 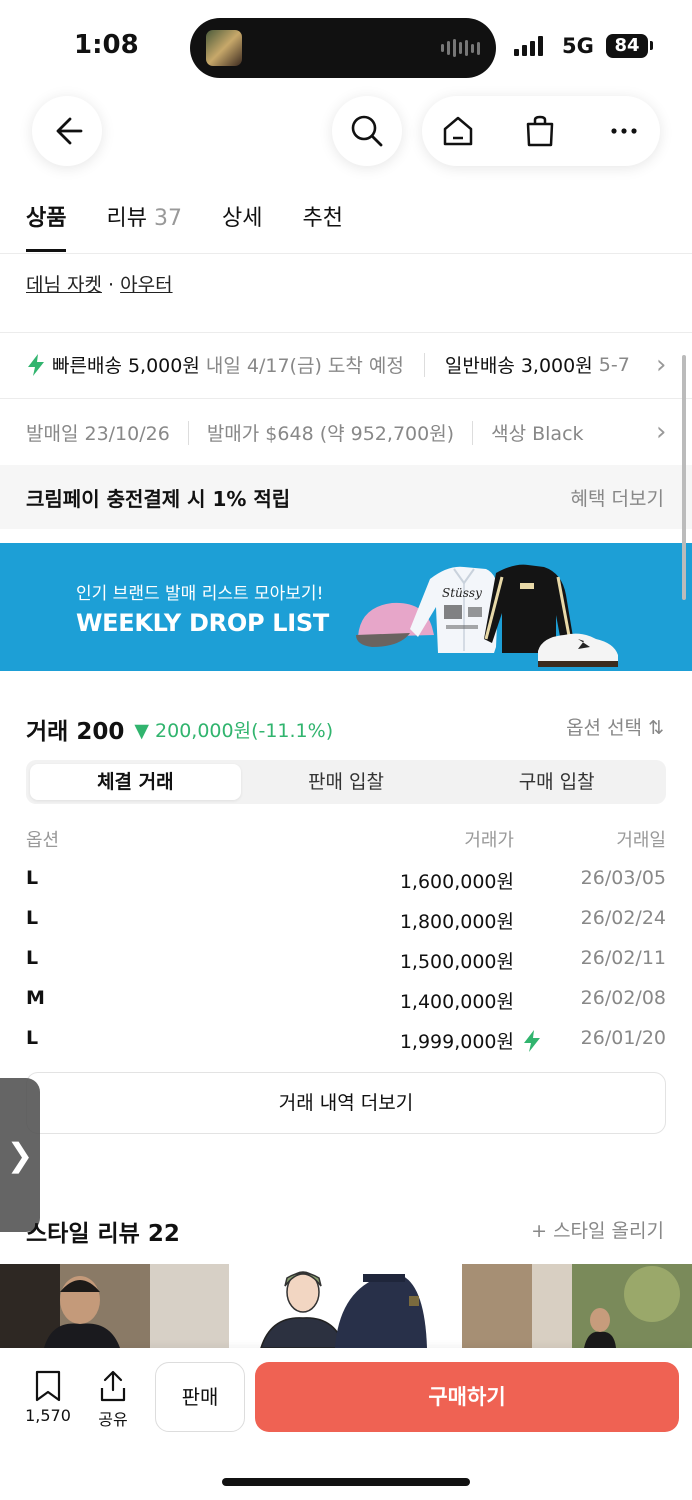 What do you see at coordinates (204, 226) in the screenshot?
I see `product-tabs: 상품 리뷰 37 상세 추천` at bounding box center [204, 226].